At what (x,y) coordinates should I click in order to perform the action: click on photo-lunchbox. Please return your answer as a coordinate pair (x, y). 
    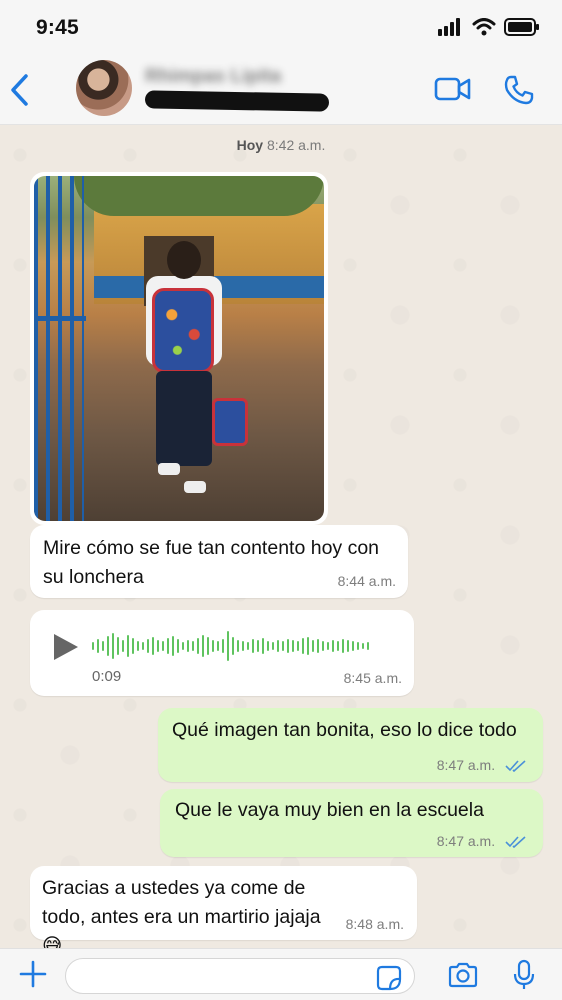
    Looking at the image, I should click on (230, 422).